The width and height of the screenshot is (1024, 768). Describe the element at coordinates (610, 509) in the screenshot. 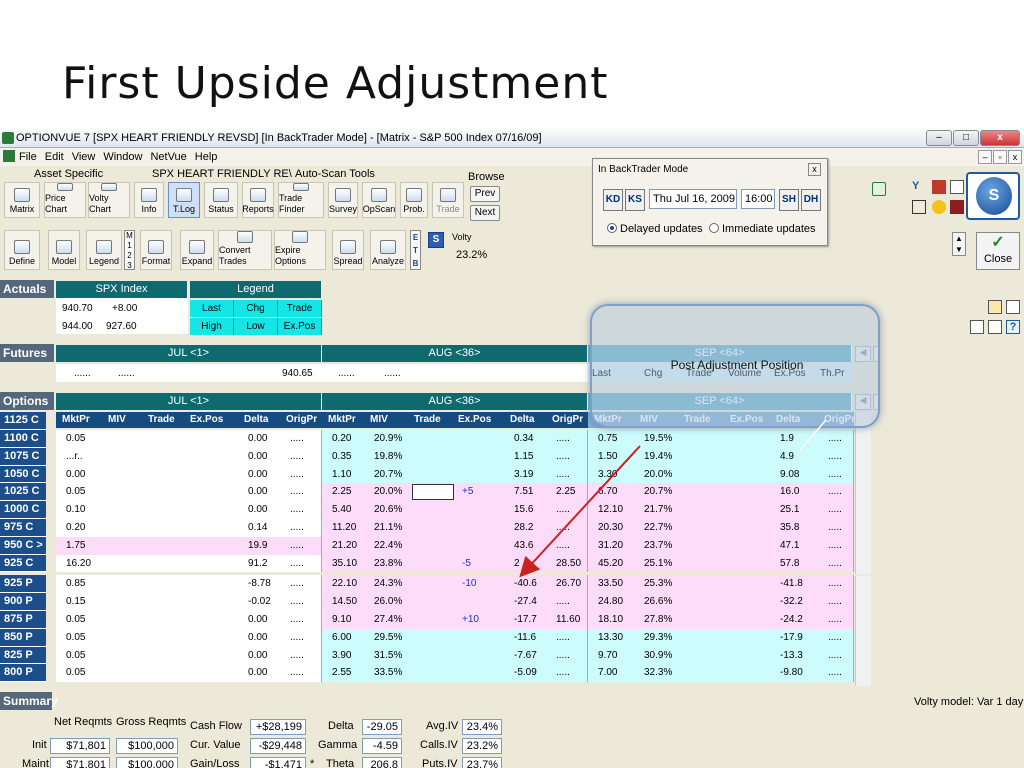

I see `table-cell: 12.10` at that location.